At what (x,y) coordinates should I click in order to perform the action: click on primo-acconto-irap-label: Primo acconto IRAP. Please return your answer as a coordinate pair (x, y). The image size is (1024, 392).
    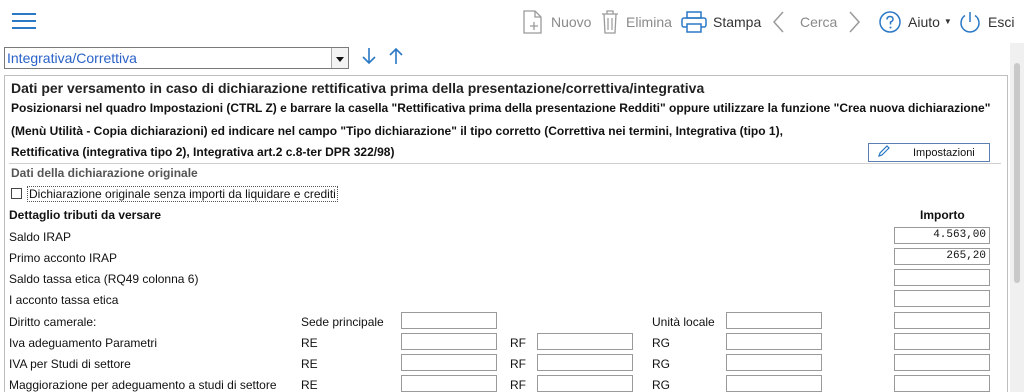
    Looking at the image, I should click on (63, 258).